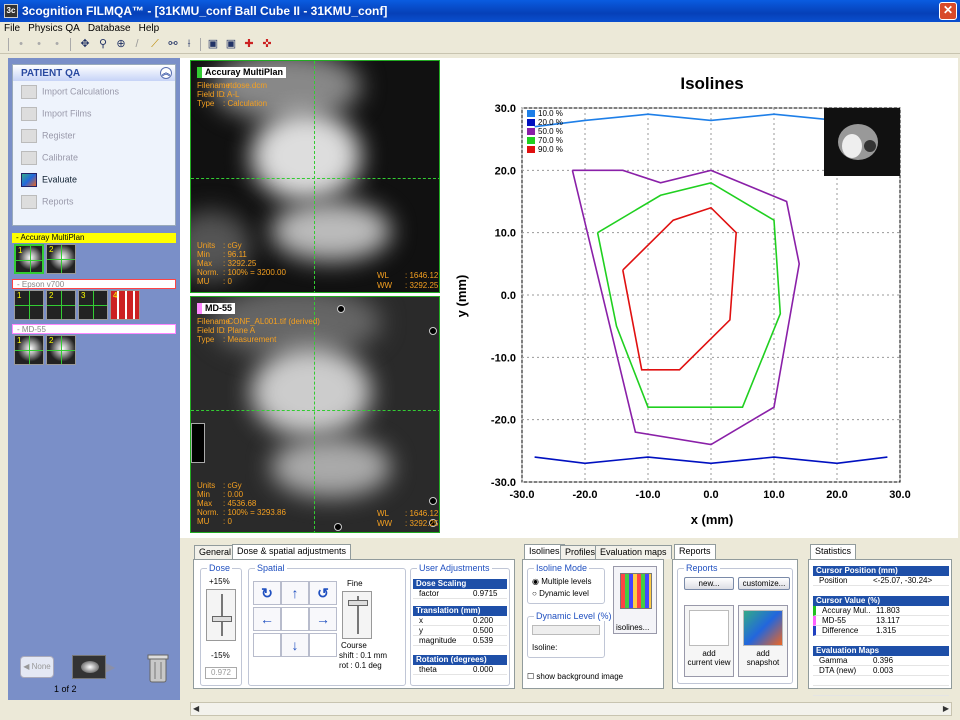 This screenshot has width=960, height=720. Describe the element at coordinates (561, 581) in the screenshot. I see `multiple-levels-radio: ◉ Multiple levels` at that location.